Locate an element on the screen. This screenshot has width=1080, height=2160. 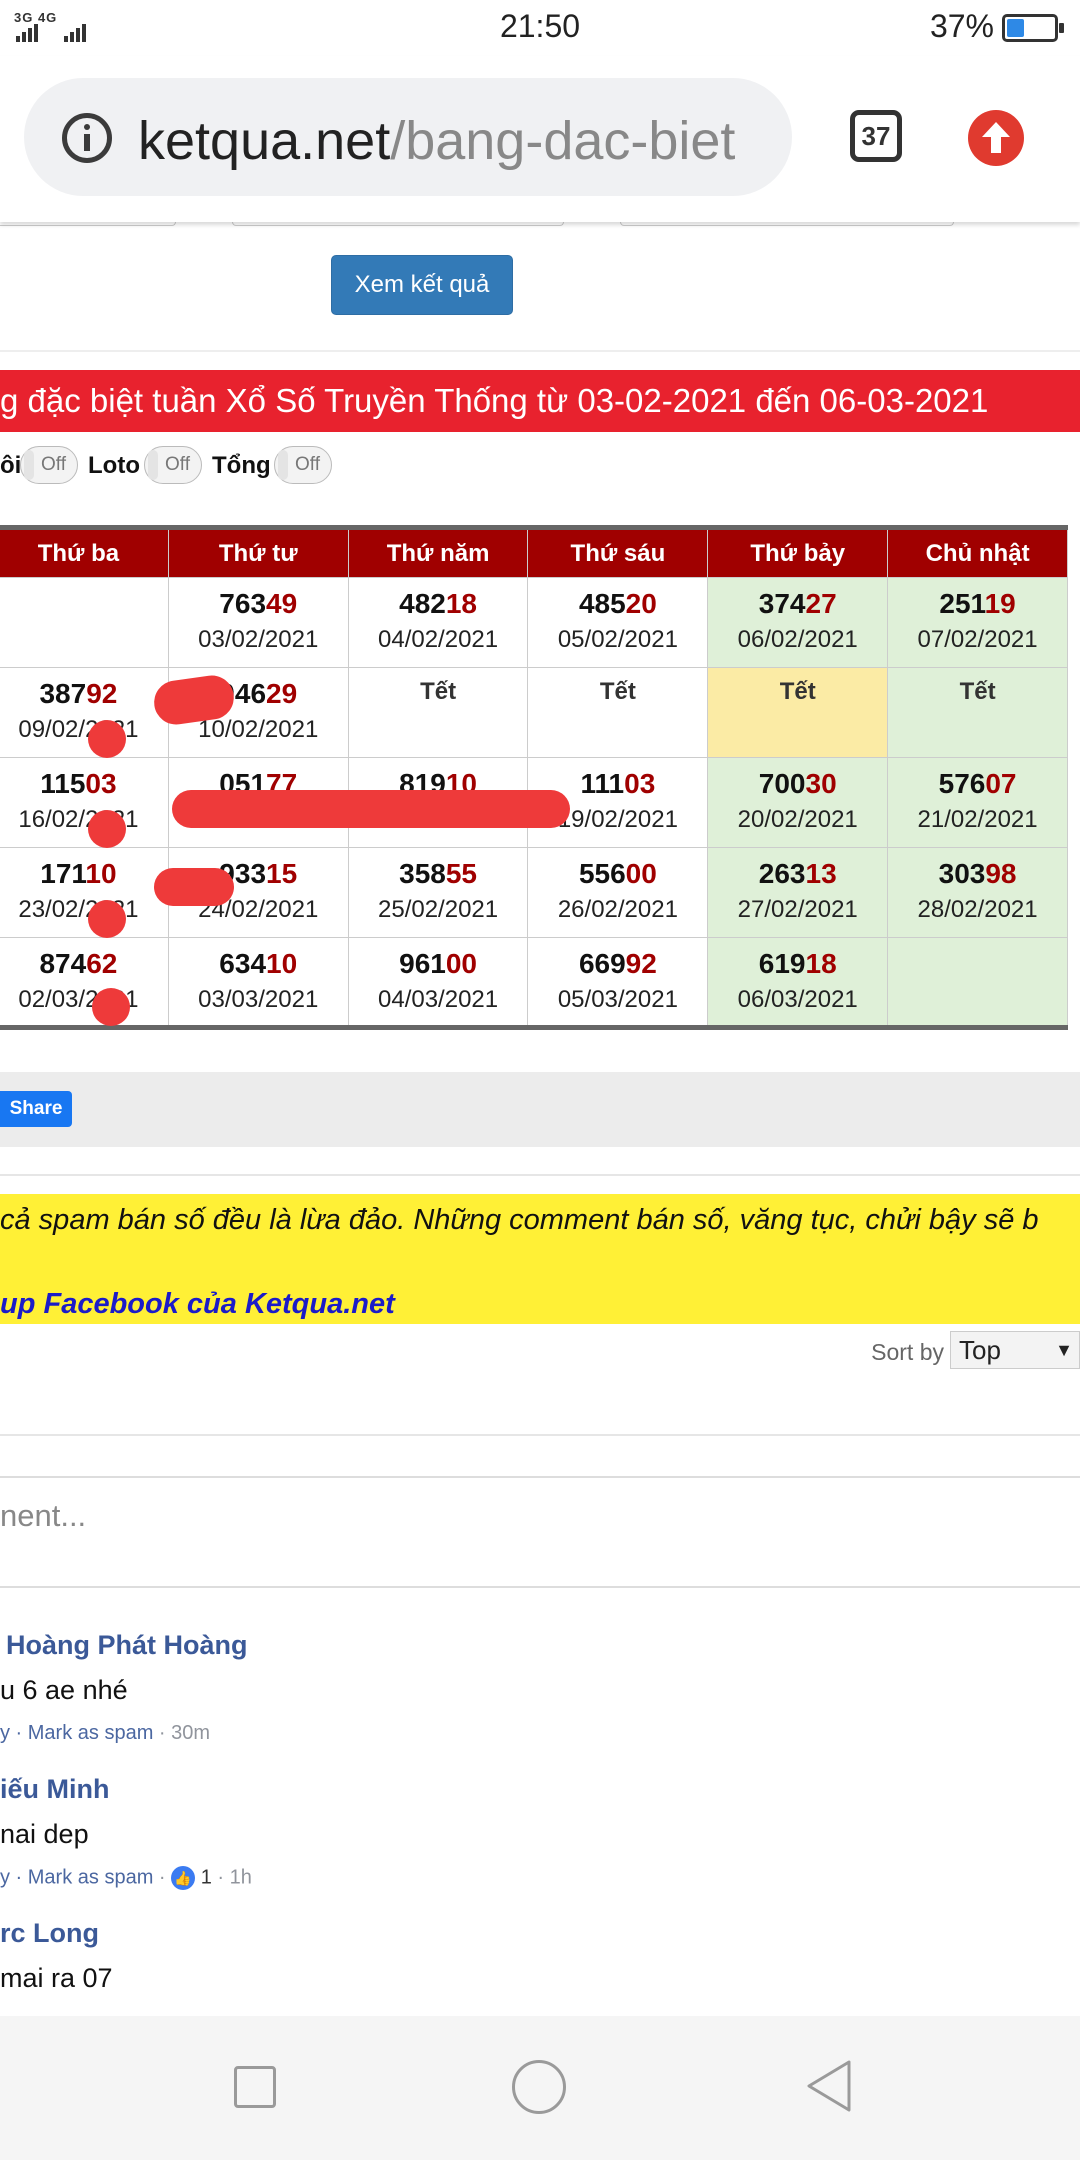
home-icon is located at coordinates (539, 2087).